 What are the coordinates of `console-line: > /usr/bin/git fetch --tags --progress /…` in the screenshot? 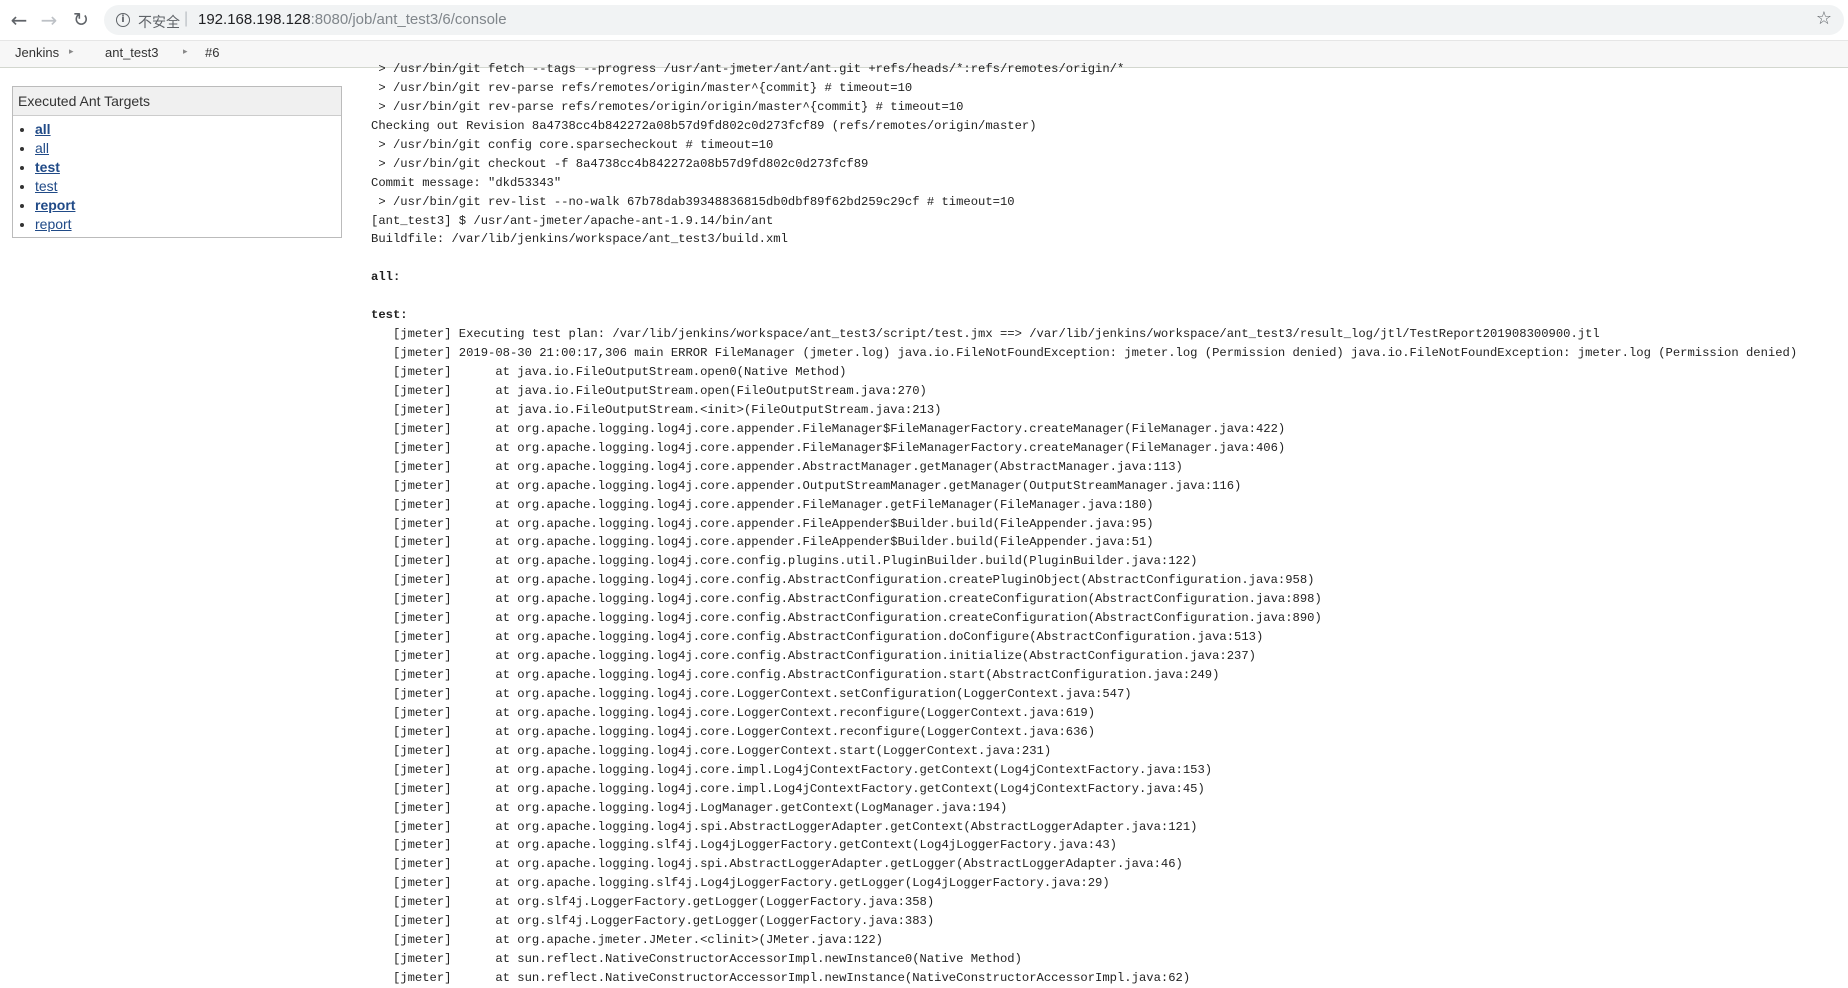 It's located at (748, 69).